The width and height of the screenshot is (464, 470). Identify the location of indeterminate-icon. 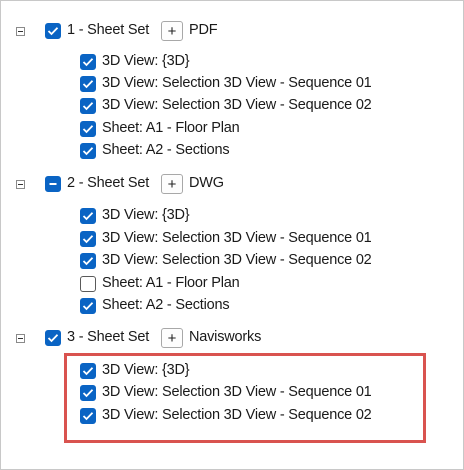
(53, 184).